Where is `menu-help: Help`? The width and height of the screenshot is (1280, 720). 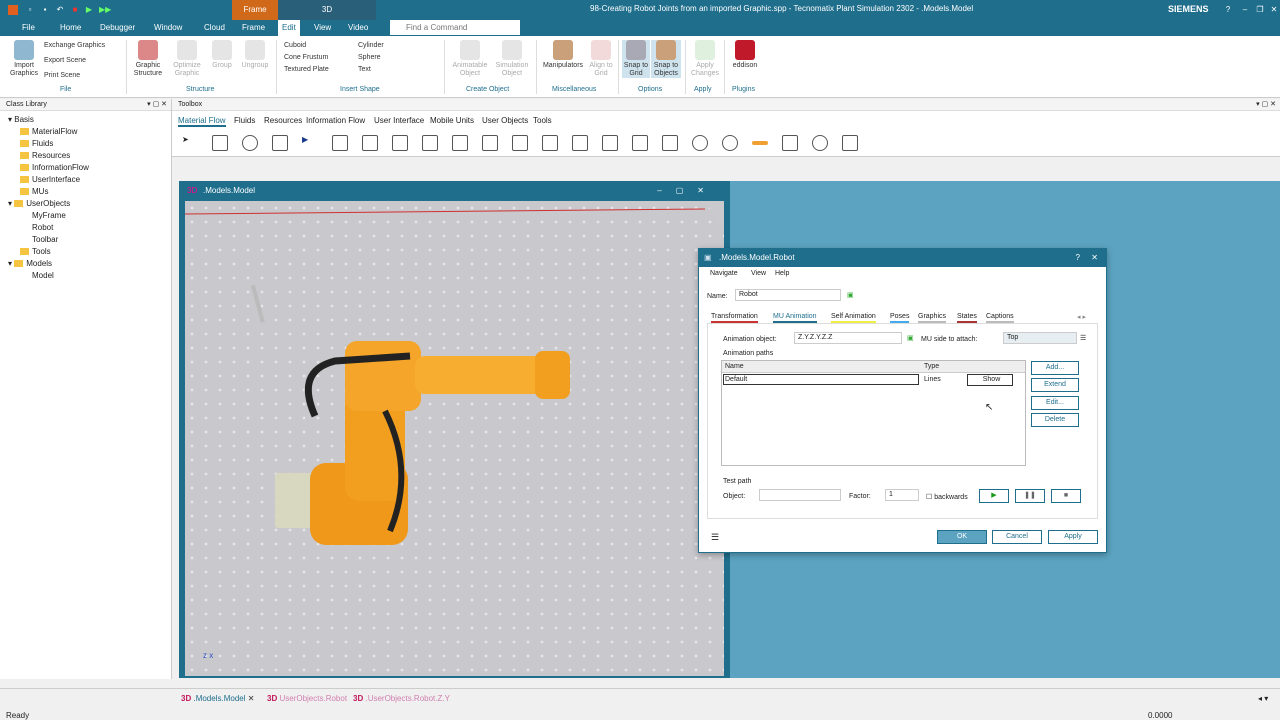 menu-help: Help is located at coordinates (782, 273).